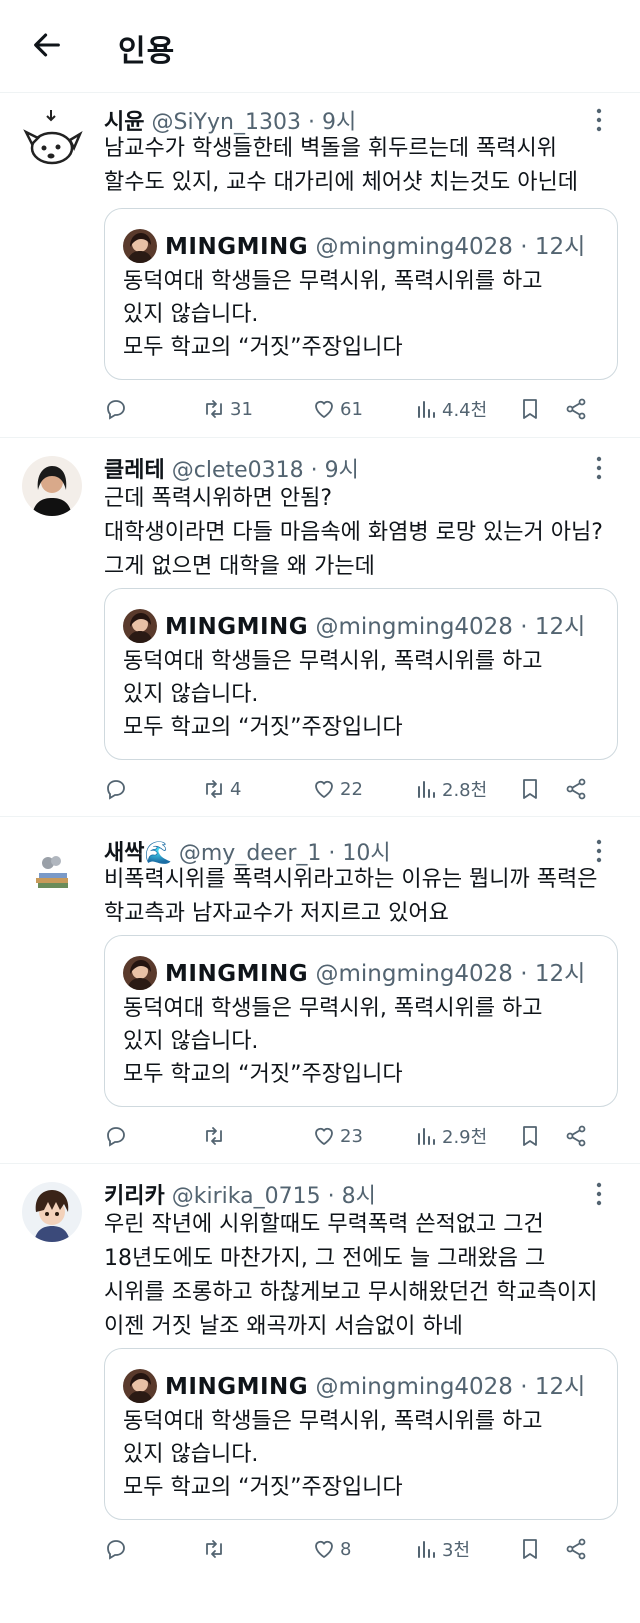  What do you see at coordinates (52, 138) in the screenshot?
I see `avatar-dog-icon` at bounding box center [52, 138].